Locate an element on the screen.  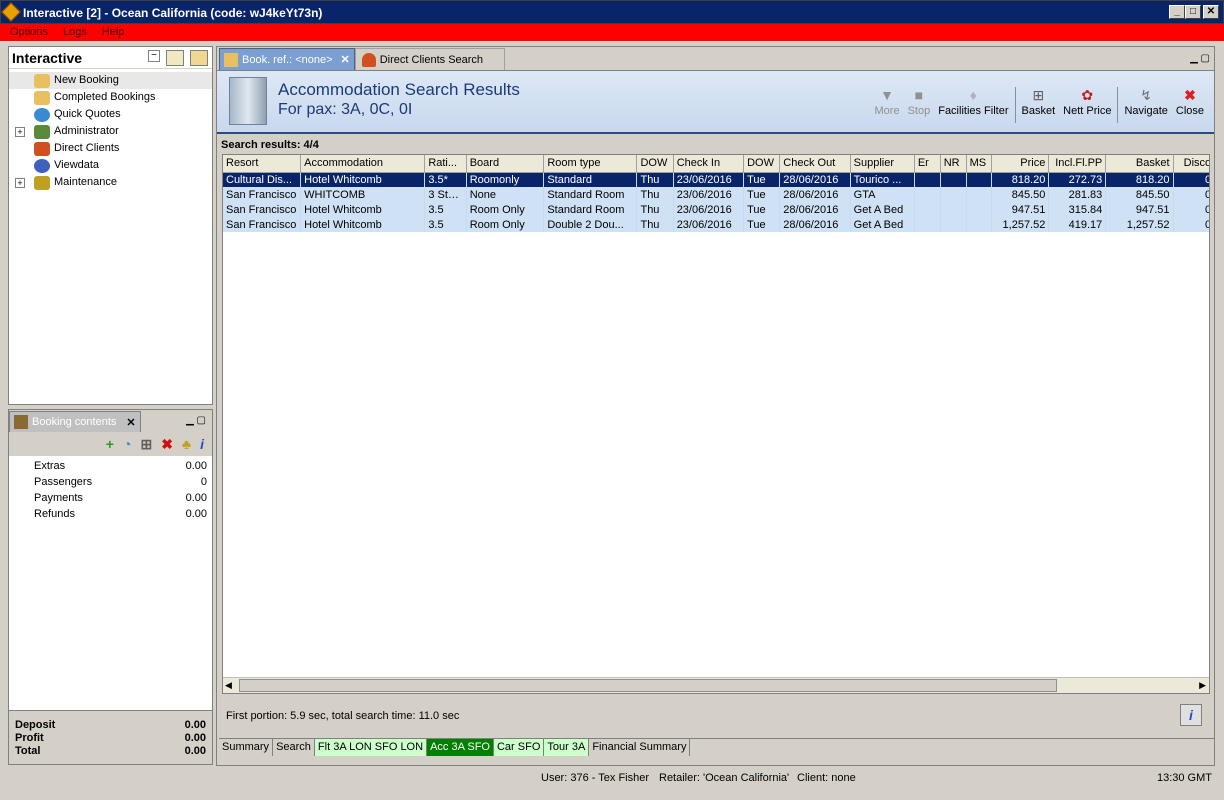
bottom-tab: Car SFO is located at coordinates (519, 747).